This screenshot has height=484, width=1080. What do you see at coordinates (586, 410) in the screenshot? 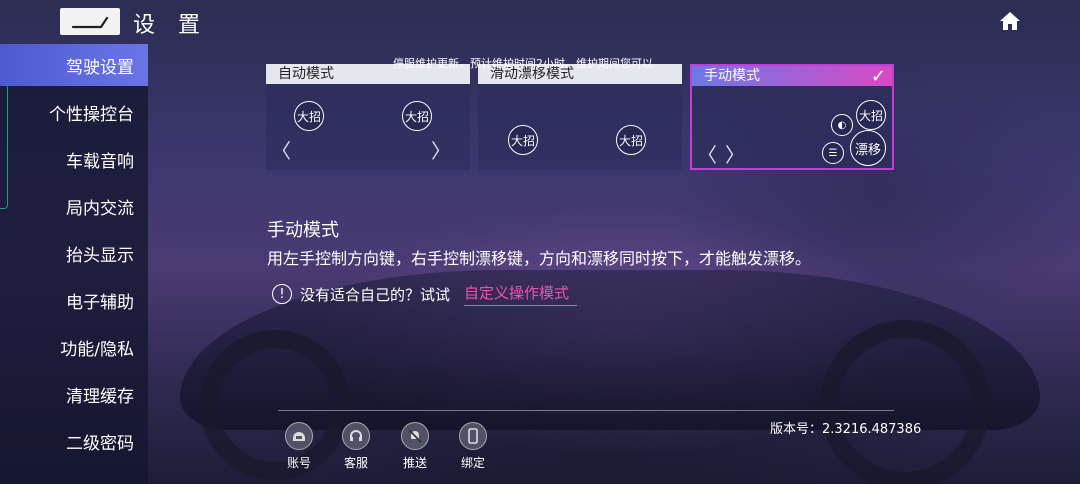
I see `divider` at bounding box center [586, 410].